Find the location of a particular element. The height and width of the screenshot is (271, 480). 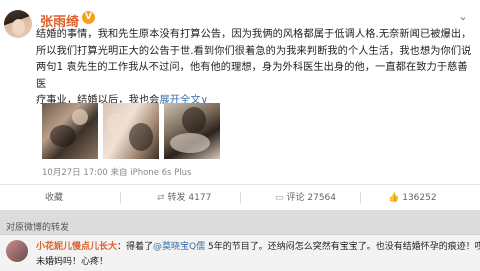

photo-grid is located at coordinates (132, 131).